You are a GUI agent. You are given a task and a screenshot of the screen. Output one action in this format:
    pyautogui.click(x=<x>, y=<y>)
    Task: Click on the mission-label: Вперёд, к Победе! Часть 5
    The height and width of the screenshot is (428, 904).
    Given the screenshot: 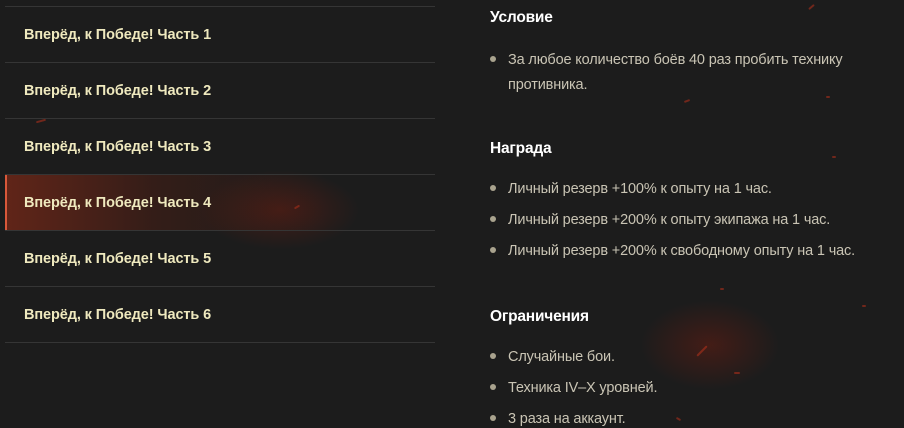 What is the action you would take?
    pyautogui.click(x=118, y=258)
    